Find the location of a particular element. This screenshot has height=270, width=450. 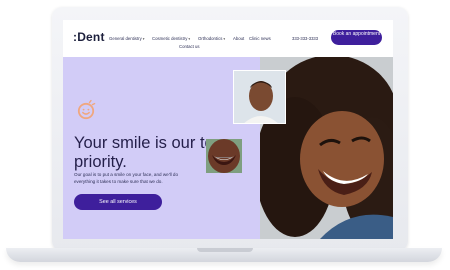

nav-label: Orthodontics is located at coordinates (210, 38).